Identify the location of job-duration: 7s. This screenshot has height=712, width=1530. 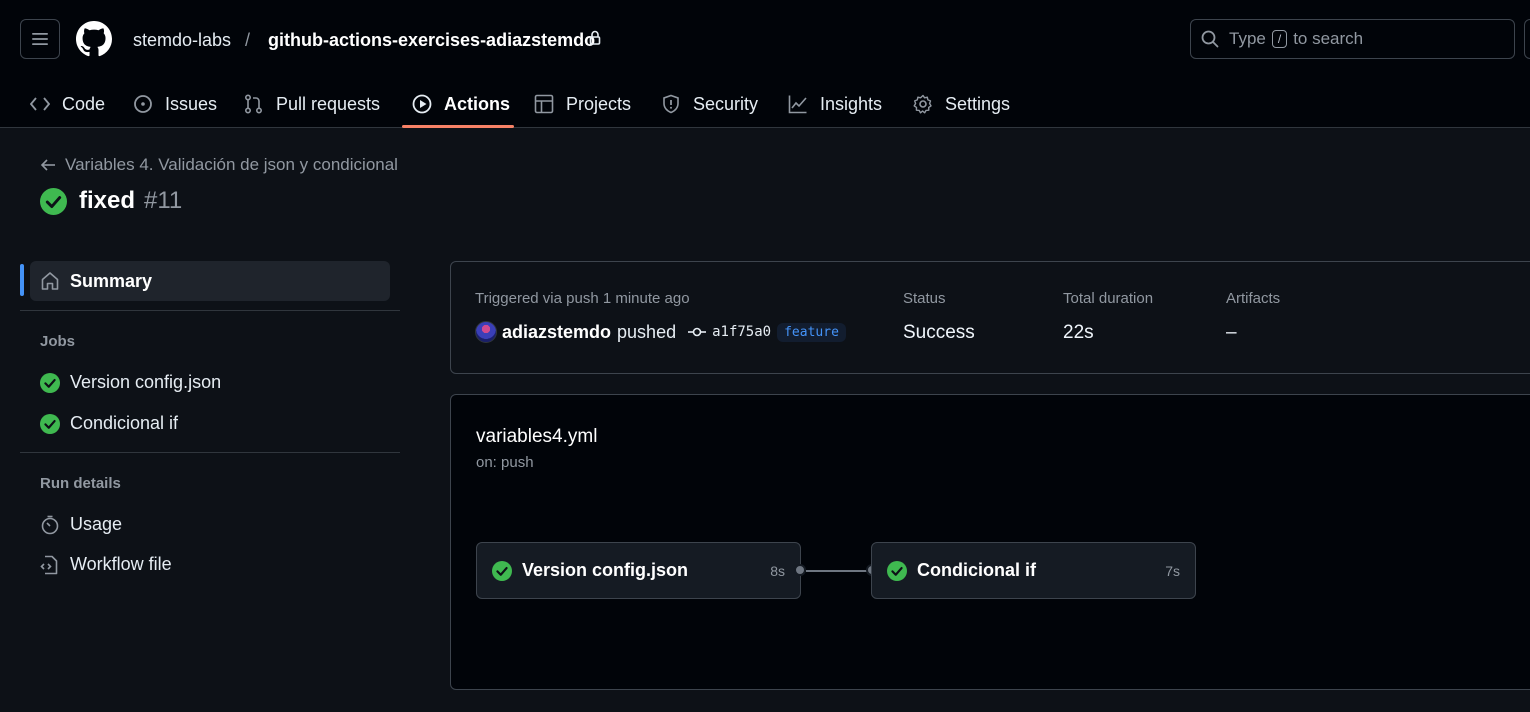
(1172, 570).